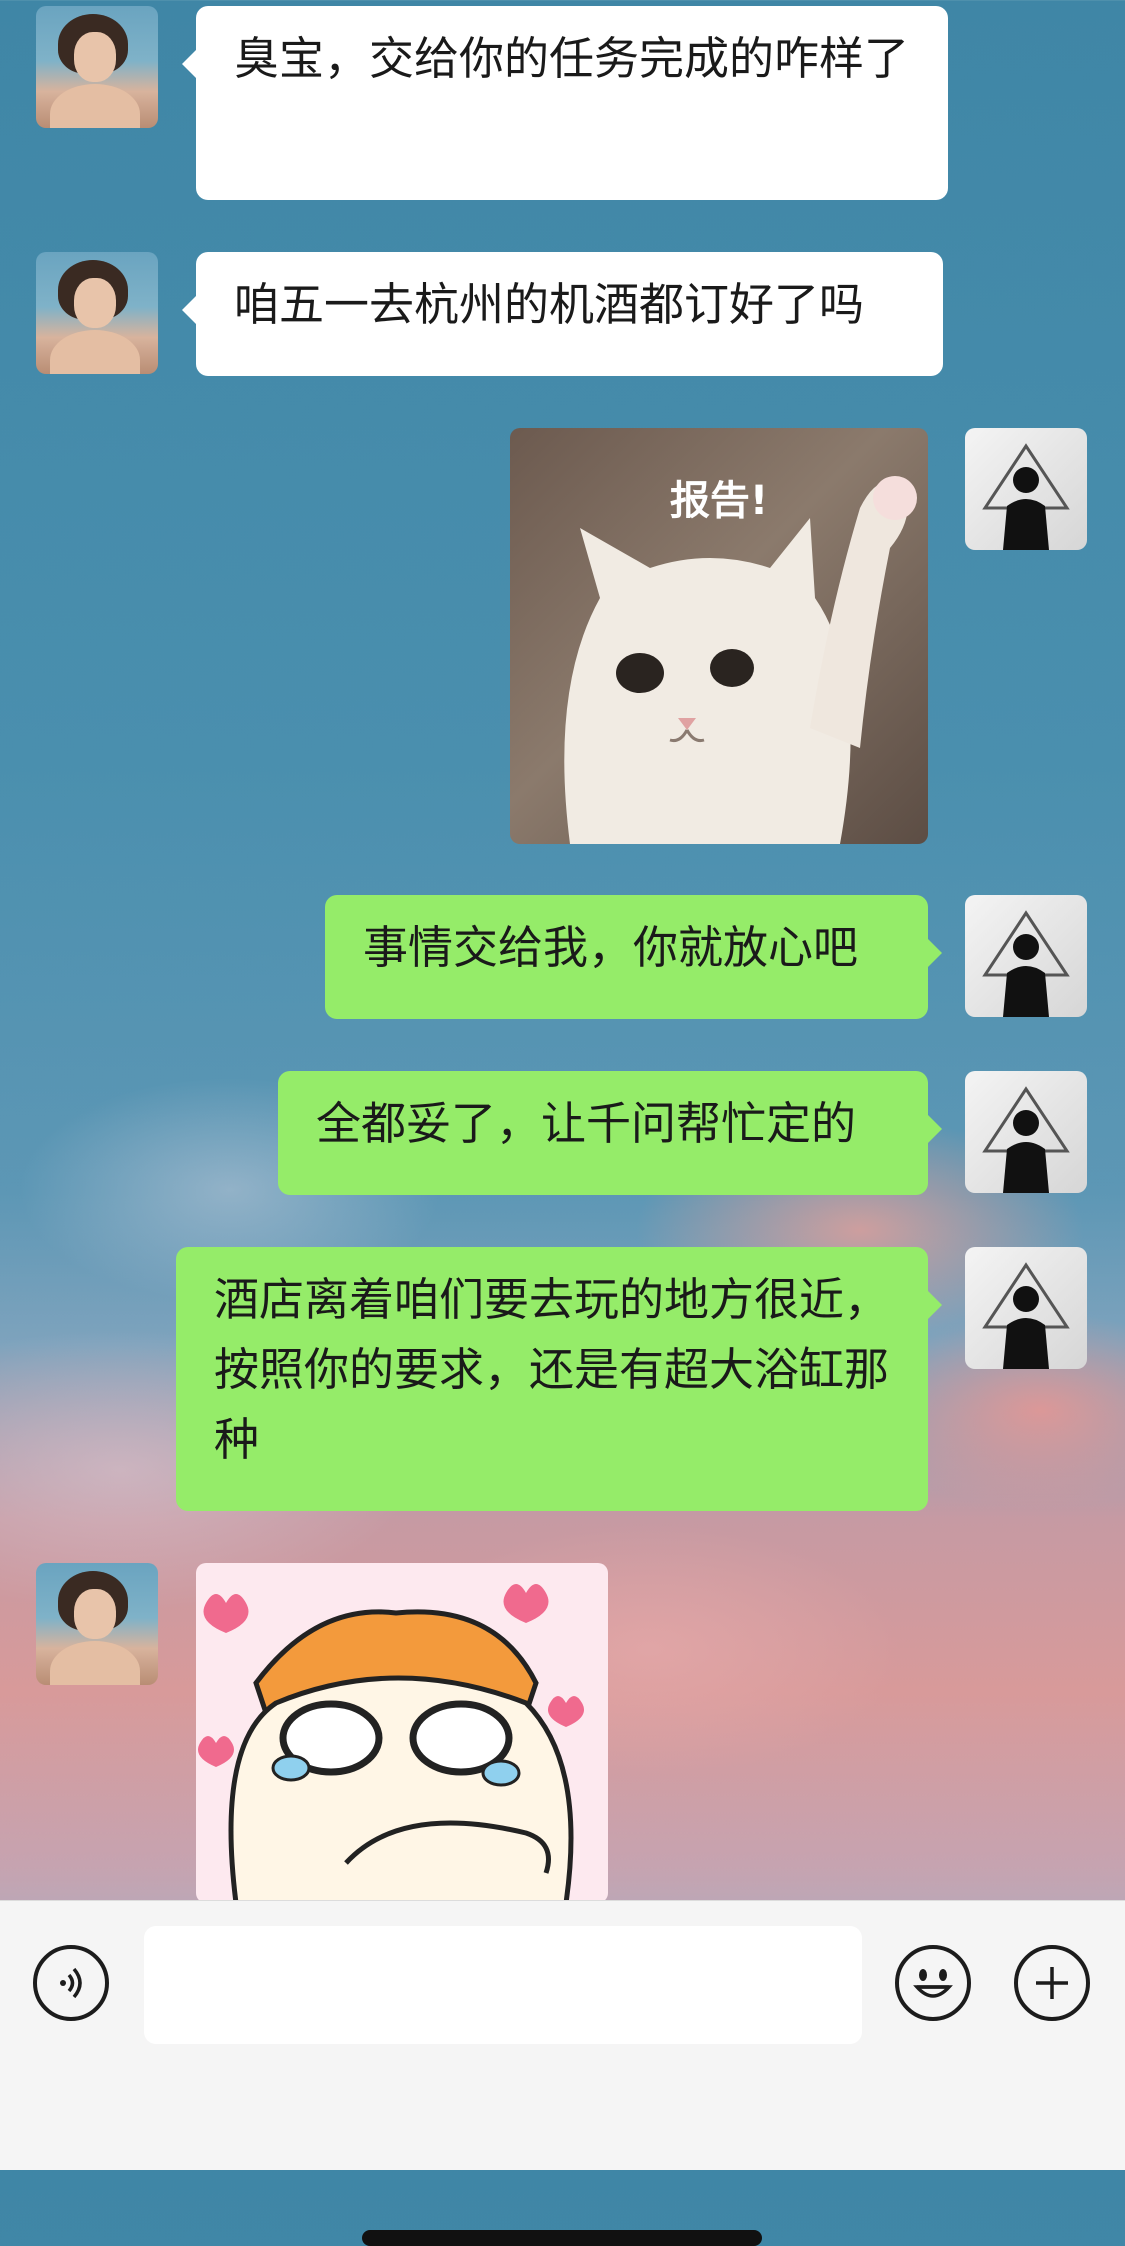 This screenshot has width=1125, height=2246. Describe the element at coordinates (933, 1983) in the screenshot. I see `emoji-icon` at that location.